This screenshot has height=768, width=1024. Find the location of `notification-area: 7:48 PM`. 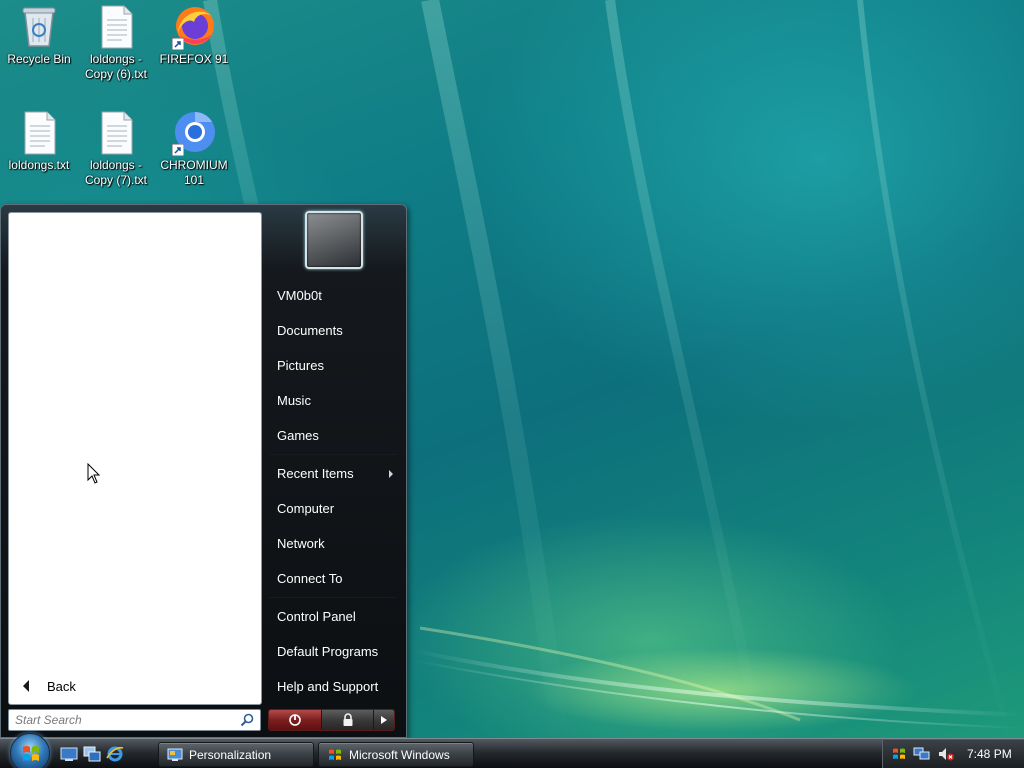

notification-area: 7:48 PM is located at coordinates (953, 754).